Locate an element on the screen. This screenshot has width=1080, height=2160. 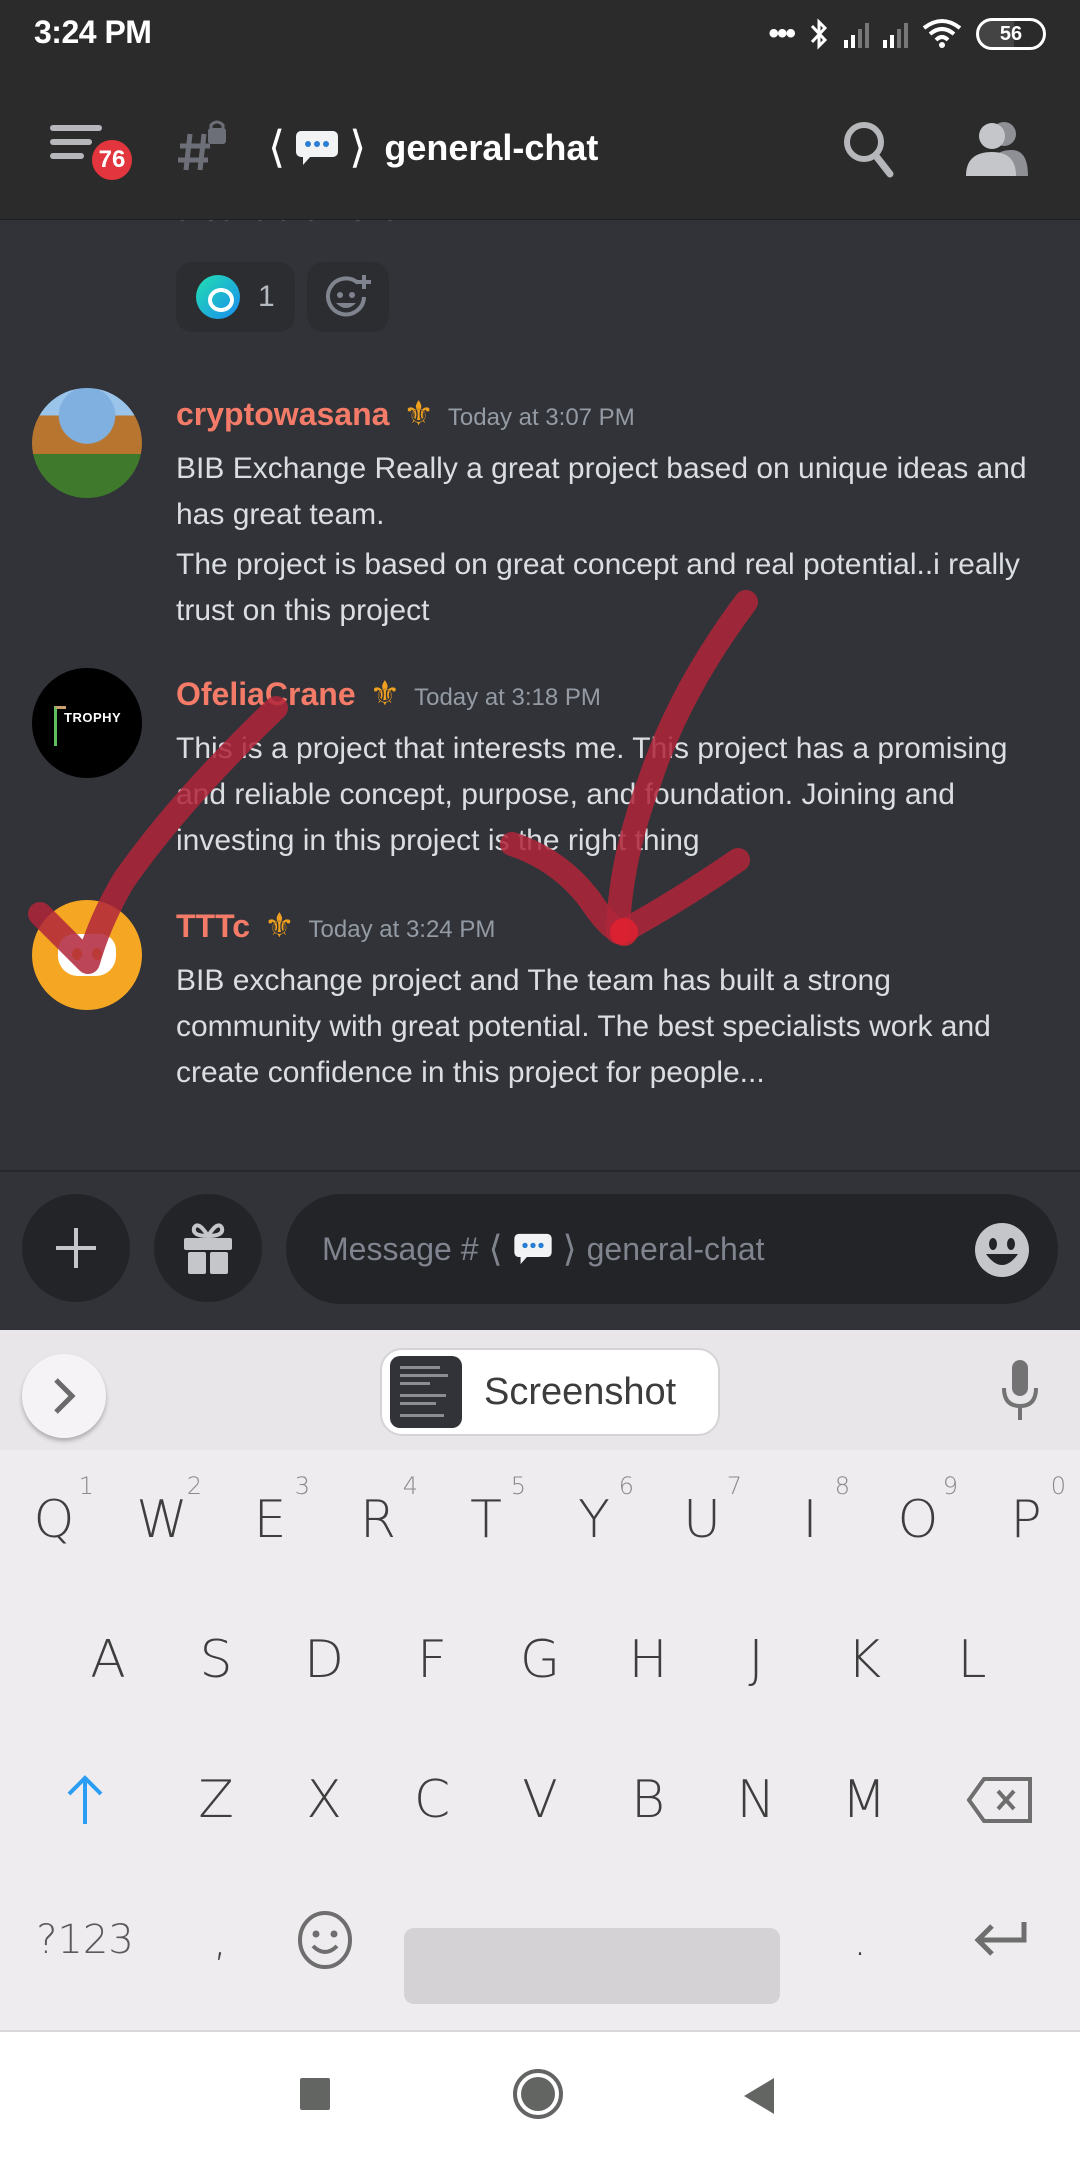
spacebar-key is located at coordinates (592, 1966).